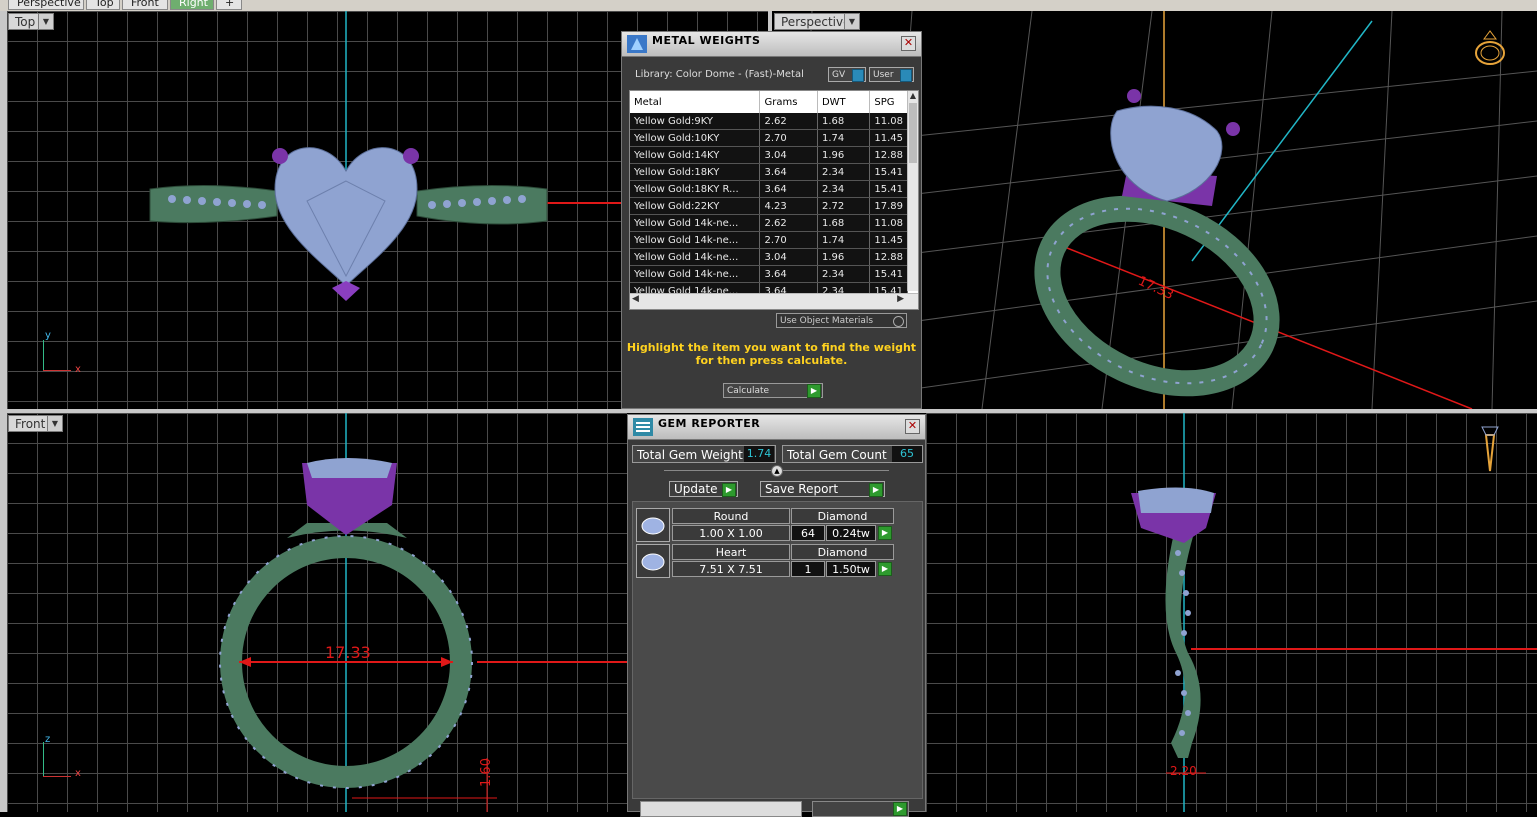 The height and width of the screenshot is (817, 1537). What do you see at coordinates (788, 223) in the screenshot?
I see `grams-value: 2.62` at bounding box center [788, 223].